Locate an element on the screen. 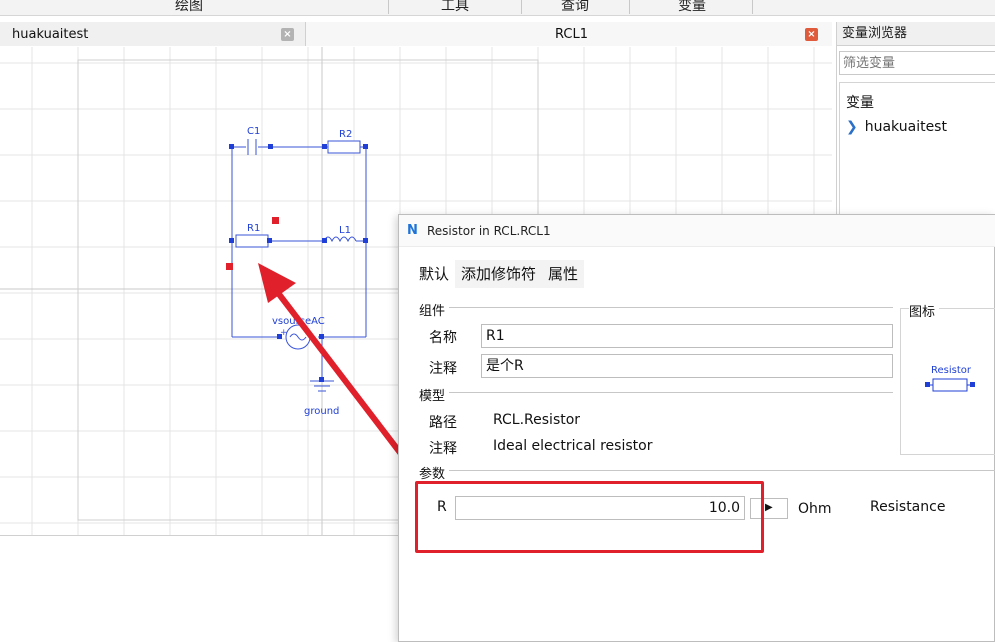 The height and width of the screenshot is (642, 995). variable-tree: 变量 ❯ huakuaitest is located at coordinates (917, 157).